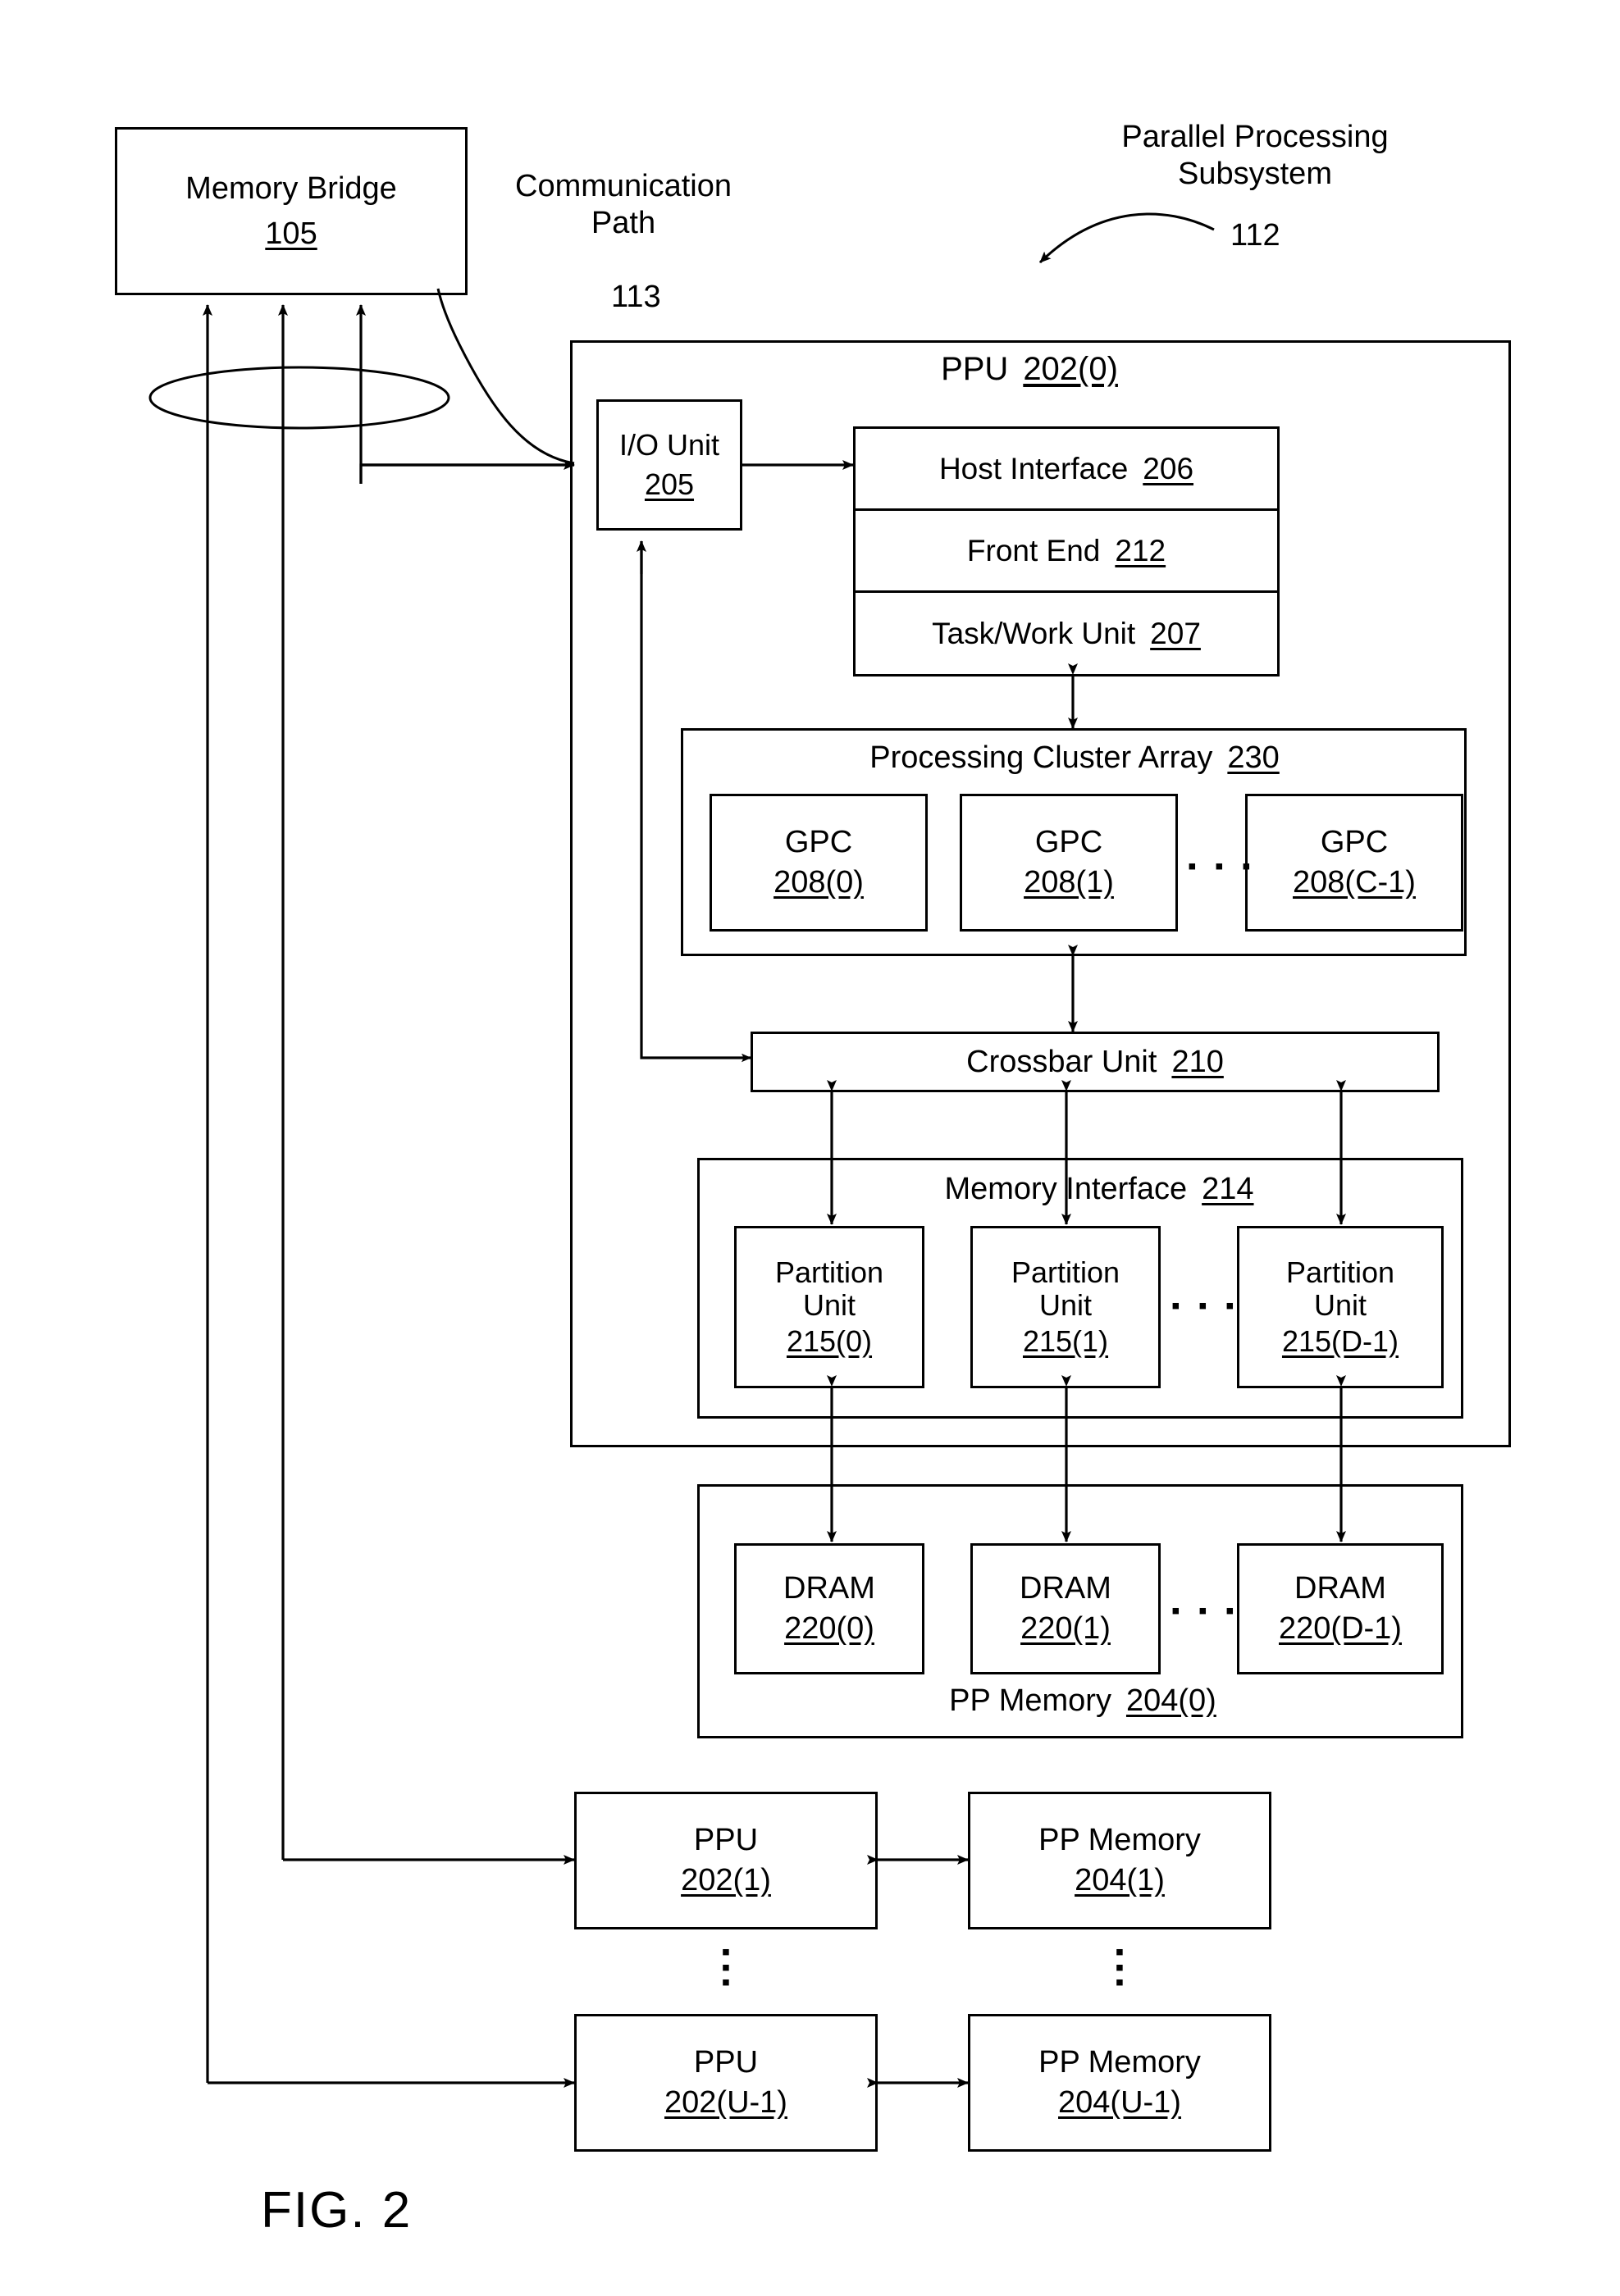 This screenshot has height=2296, width=1620. What do you see at coordinates (1066, 1189) in the screenshot?
I see `memory-interface-title: Memory Interface` at bounding box center [1066, 1189].